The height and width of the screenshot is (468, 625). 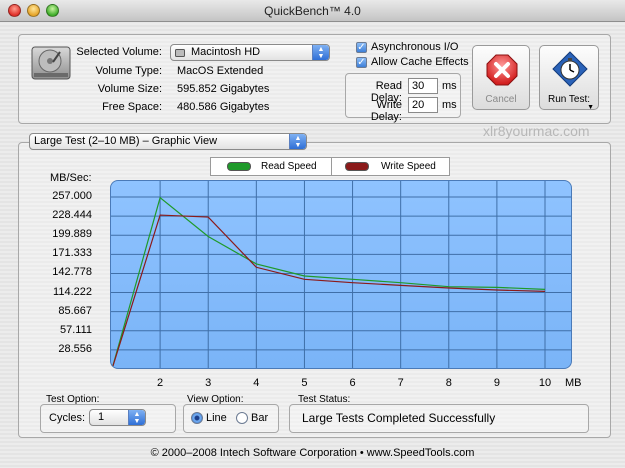 What do you see at coordinates (220, 71) in the screenshot?
I see `volume-type-value: MacOS Extended` at bounding box center [220, 71].